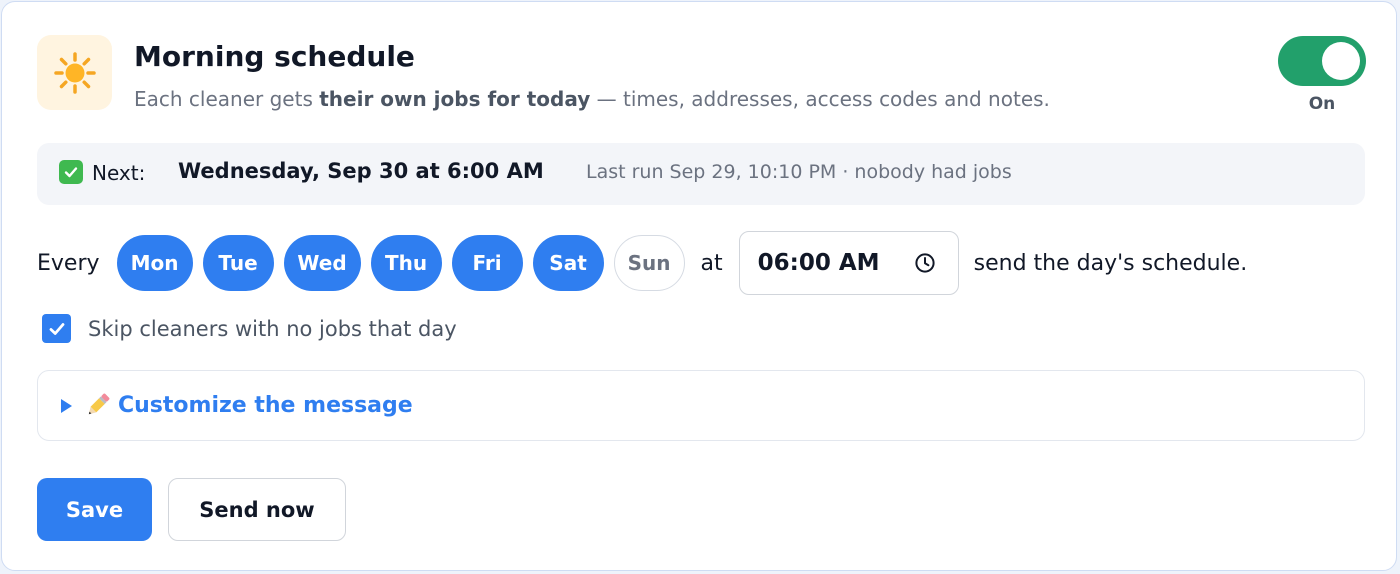 The height and width of the screenshot is (574, 1400). I want to click on sun-icon-tile, so click(74, 72).